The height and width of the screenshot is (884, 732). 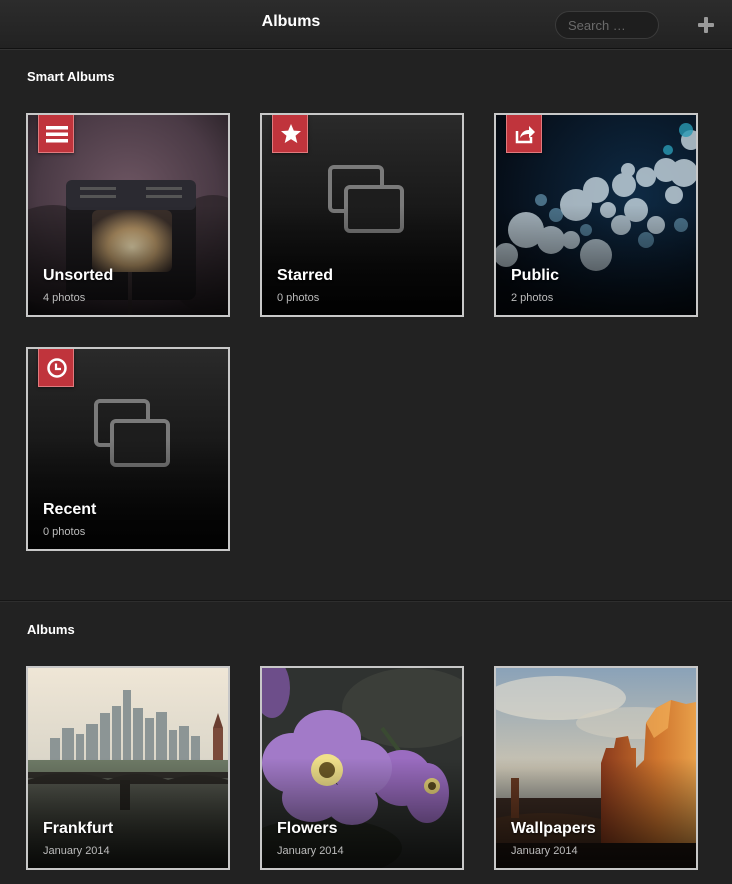 What do you see at coordinates (535, 275) in the screenshot?
I see `album-name: Public` at bounding box center [535, 275].